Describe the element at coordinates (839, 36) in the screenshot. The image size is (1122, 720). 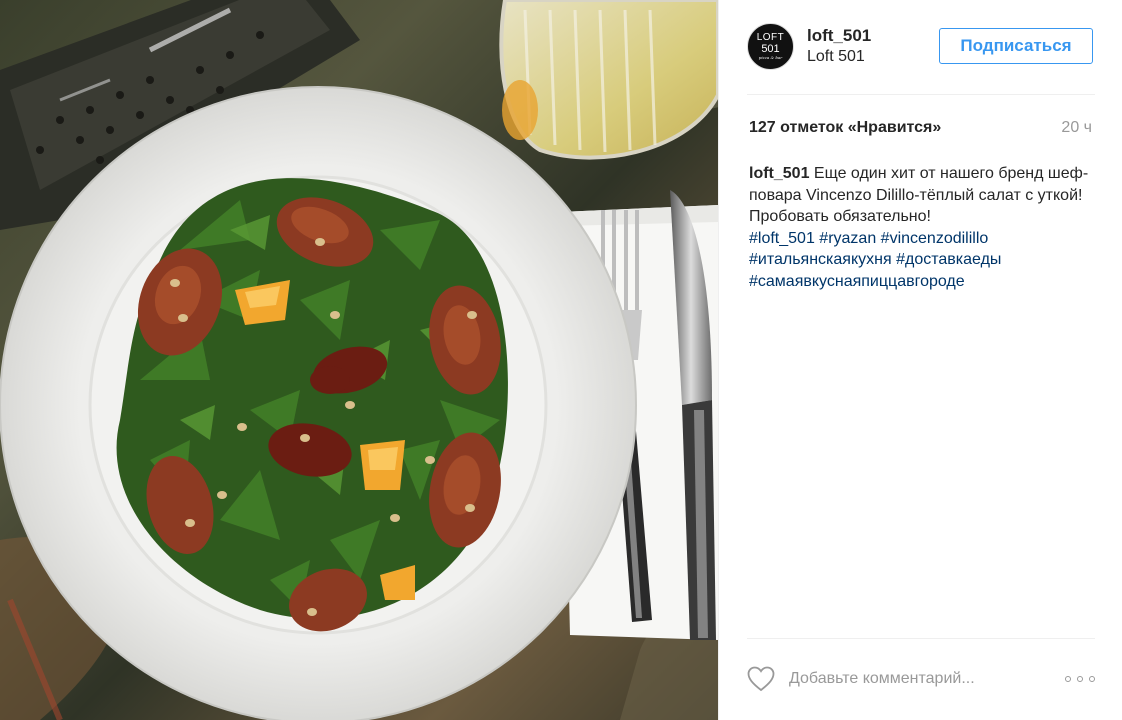
I see `username-link: loft_501` at that location.